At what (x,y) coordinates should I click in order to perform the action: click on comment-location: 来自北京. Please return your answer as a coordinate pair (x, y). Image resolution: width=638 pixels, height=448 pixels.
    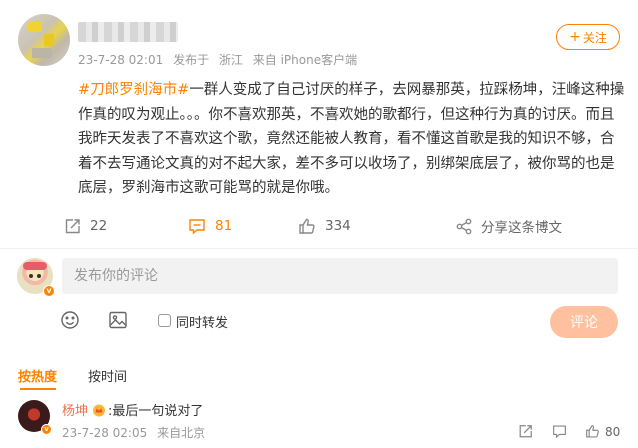
    Looking at the image, I should click on (181, 433).